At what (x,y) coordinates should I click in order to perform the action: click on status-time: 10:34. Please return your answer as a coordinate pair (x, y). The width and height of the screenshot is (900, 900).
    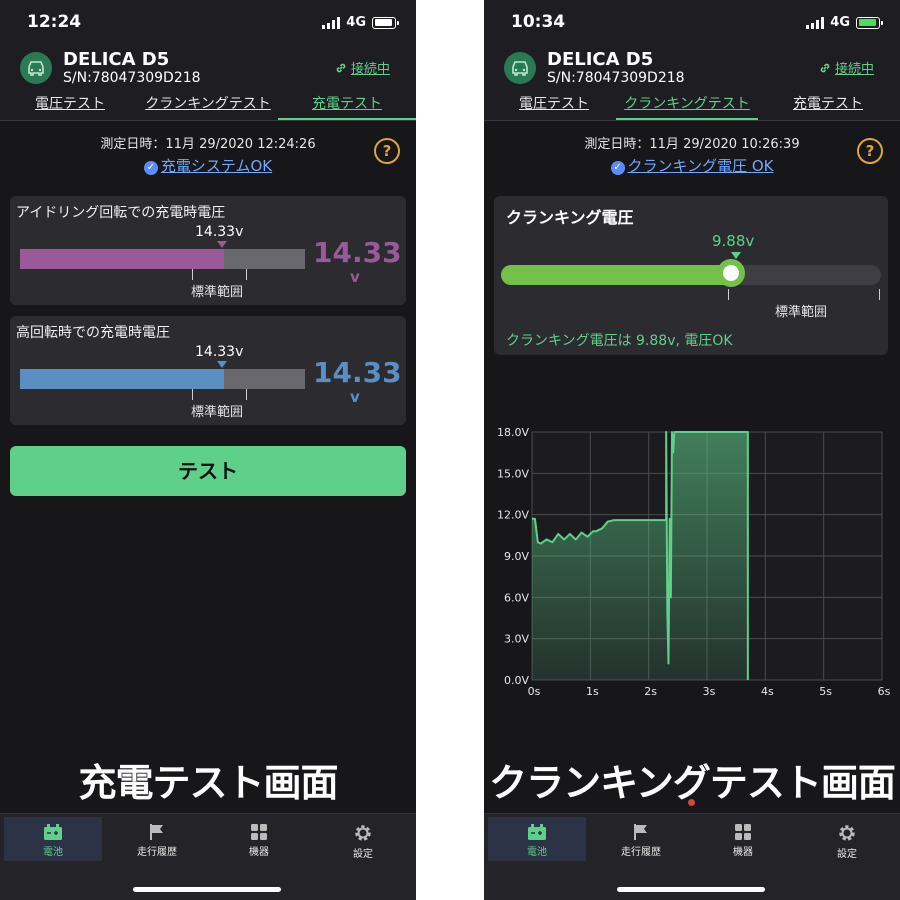
    Looking at the image, I should click on (538, 22).